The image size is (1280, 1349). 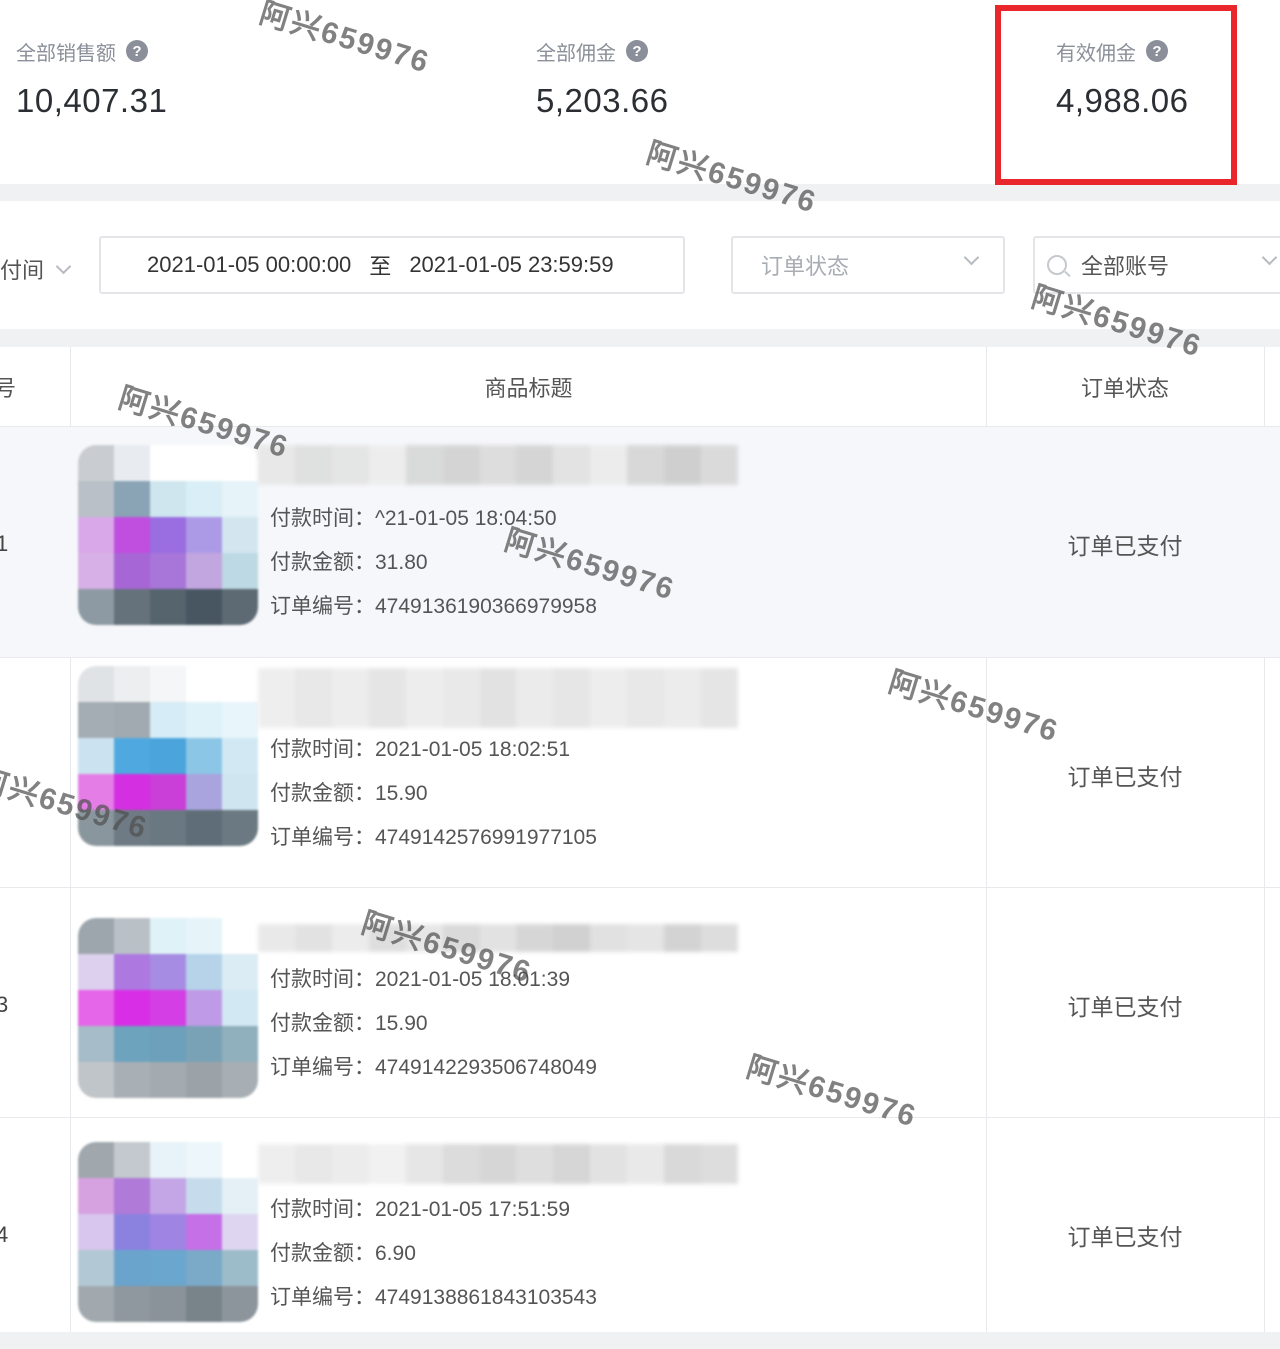 I want to click on stat-label: 全部销售额, so click(x=66, y=53).